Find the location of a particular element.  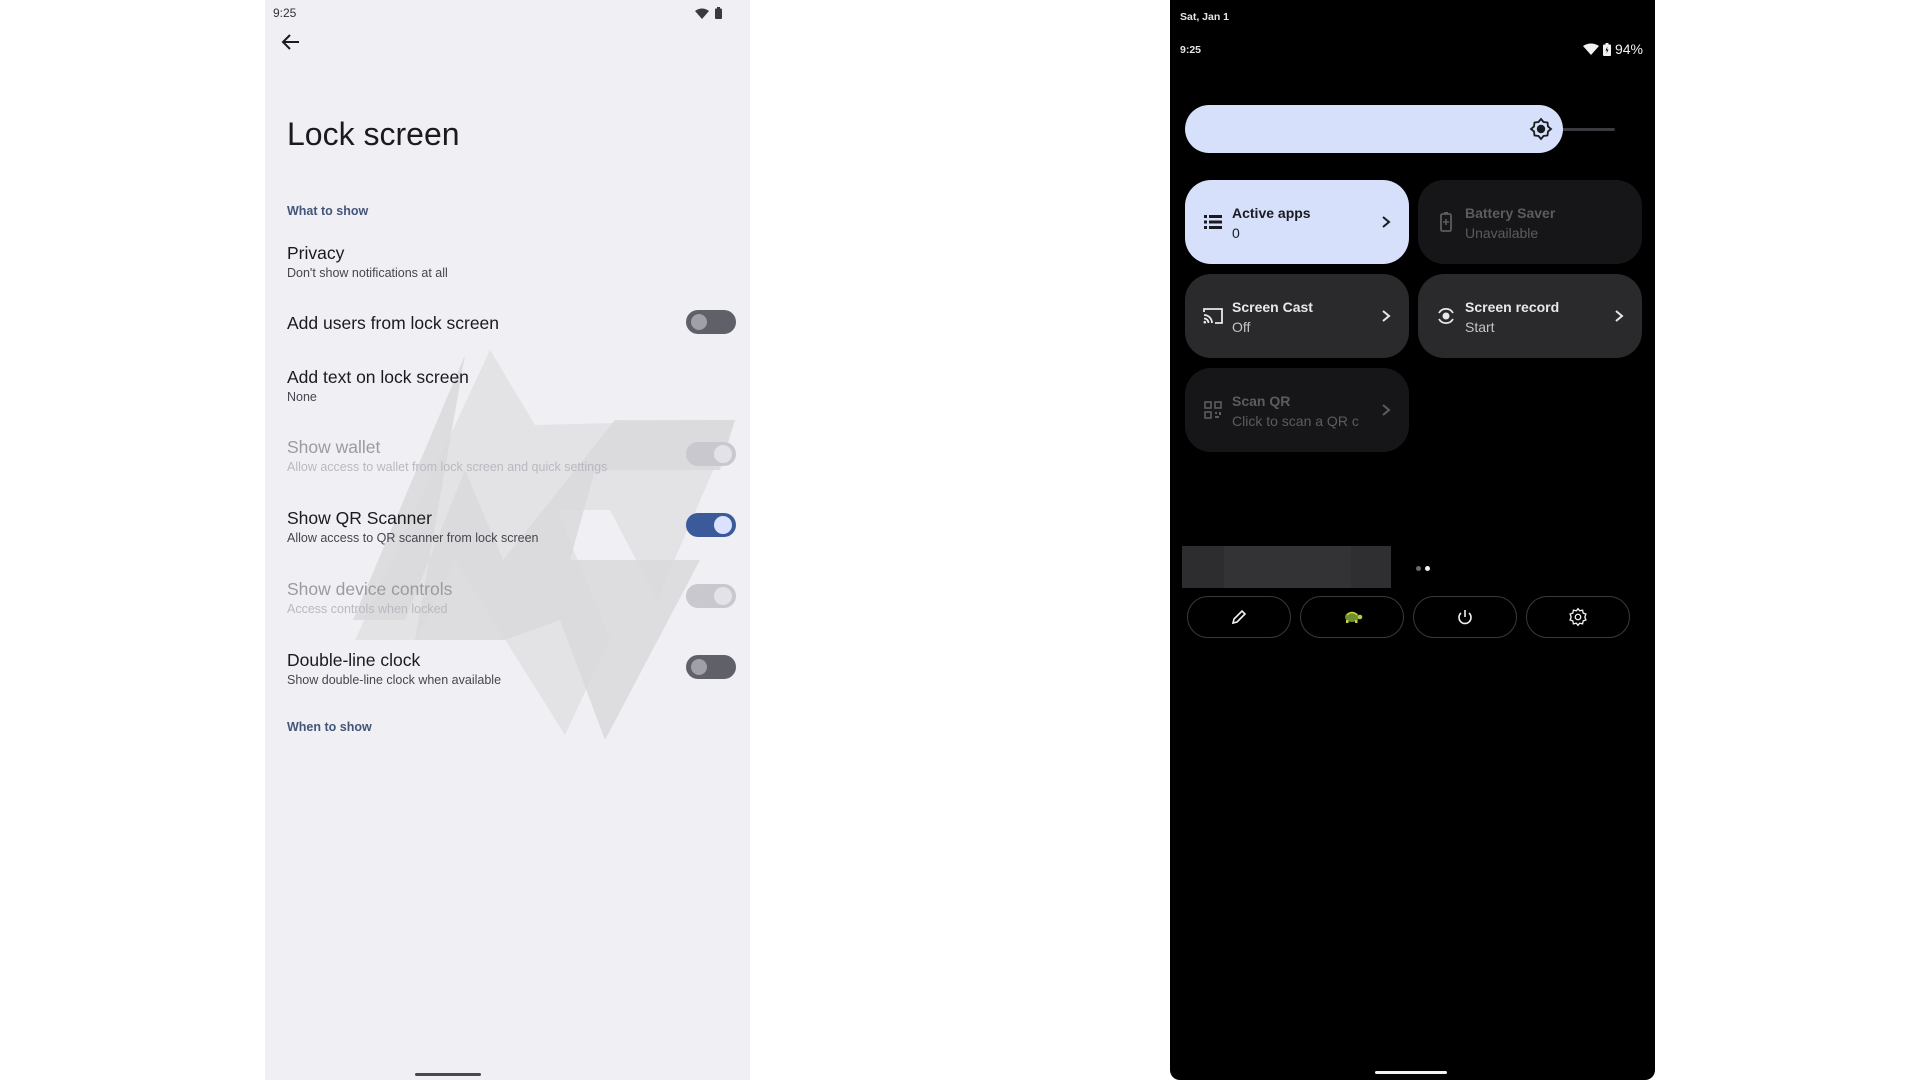

tile-secondary: Start is located at coordinates (1480, 327).